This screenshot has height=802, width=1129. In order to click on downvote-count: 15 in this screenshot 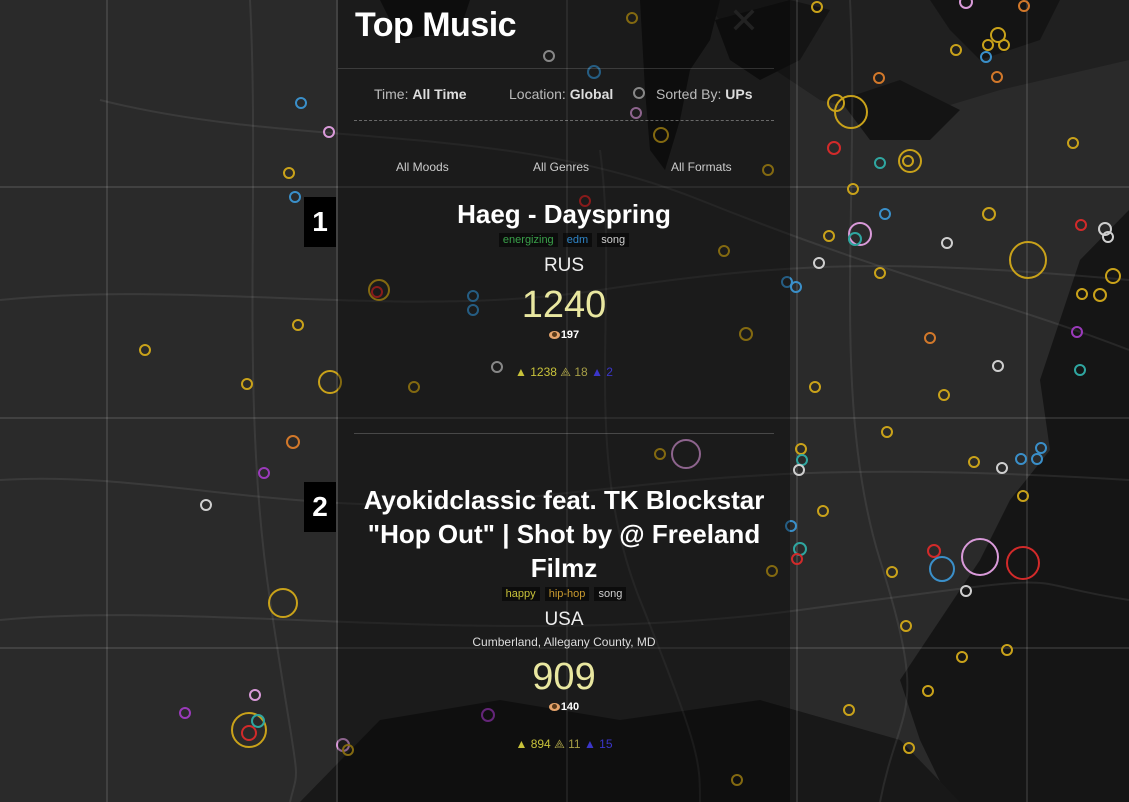, I will do `click(606, 744)`.